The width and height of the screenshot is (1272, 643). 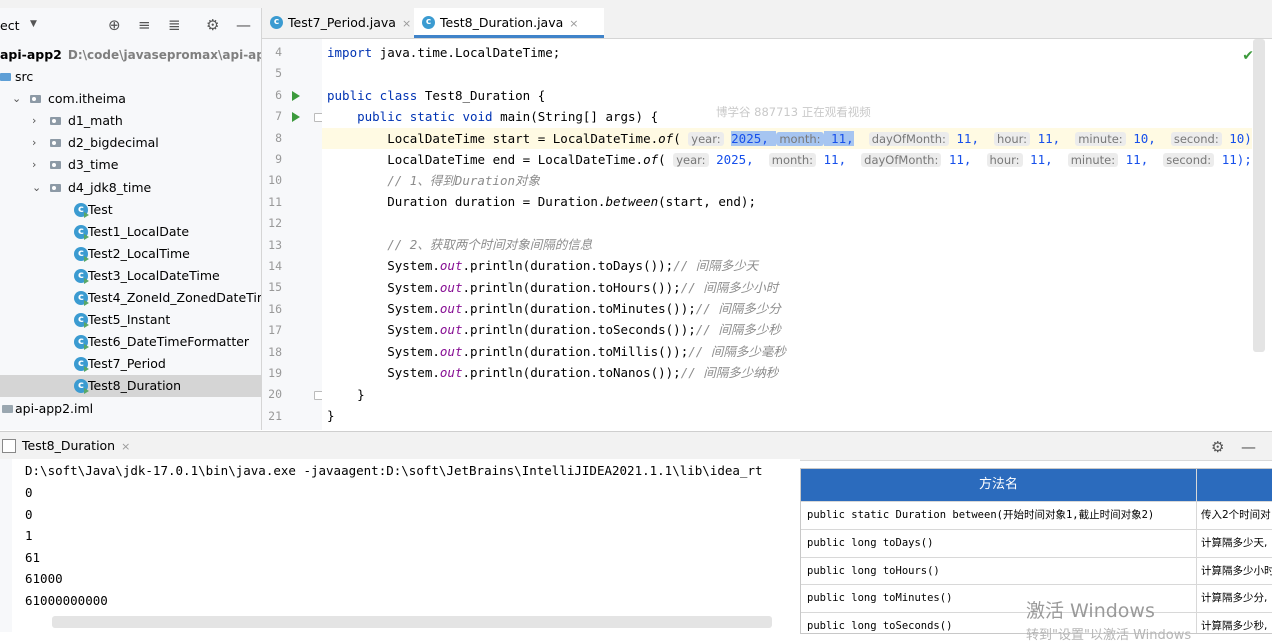 I want to click on tree-item: c Test, so click(x=130, y=210).